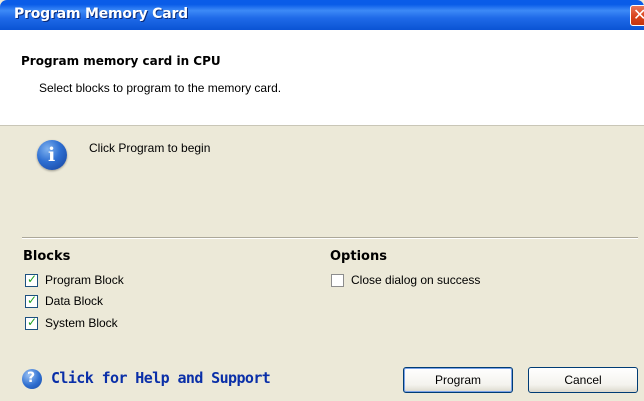 The width and height of the screenshot is (644, 401). I want to click on close-icon: ✕, so click(638, 14).